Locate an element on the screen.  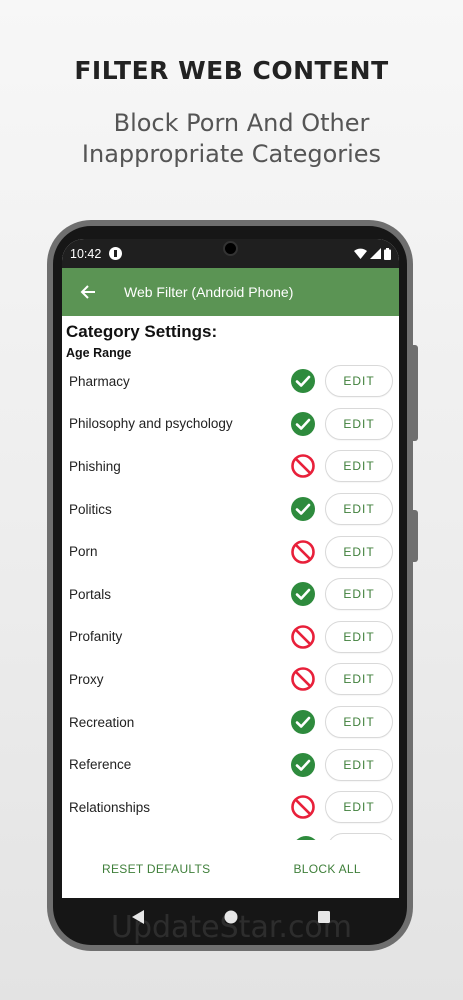
status-bar: 10:42 is located at coordinates (230, 253).